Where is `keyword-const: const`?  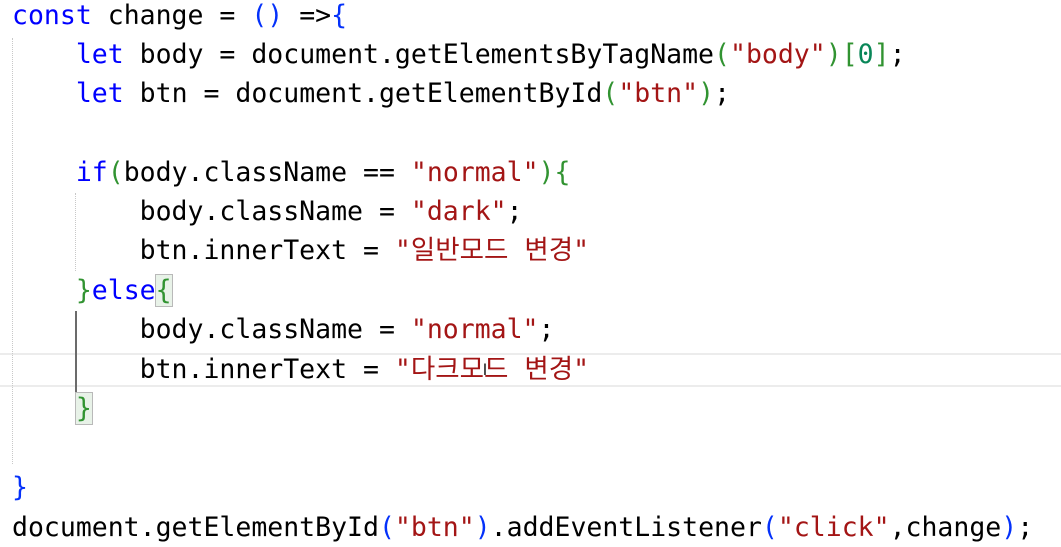
keyword-const: const is located at coordinates (52, 15).